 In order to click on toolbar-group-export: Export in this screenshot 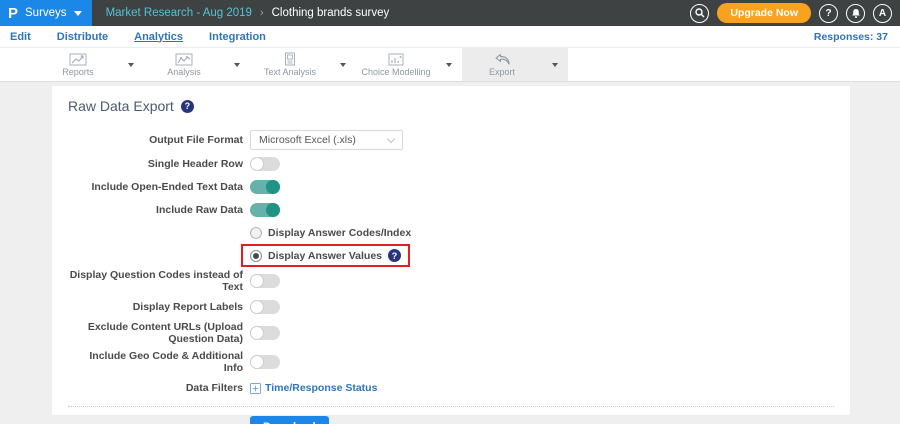, I will do `click(515, 64)`.